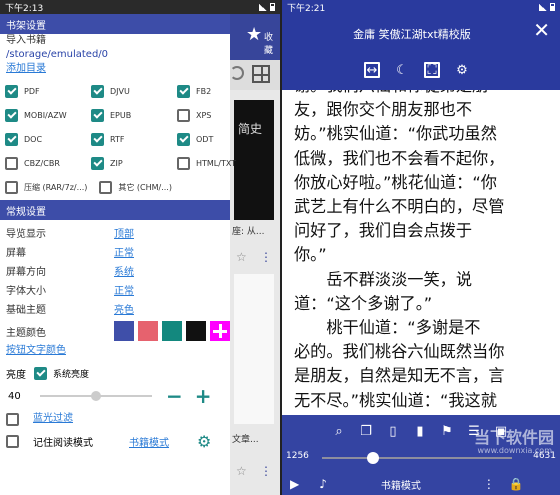 This screenshot has height=495, width=560. What do you see at coordinates (543, 7) in the screenshot?
I see `signal-icon` at bounding box center [543, 7].